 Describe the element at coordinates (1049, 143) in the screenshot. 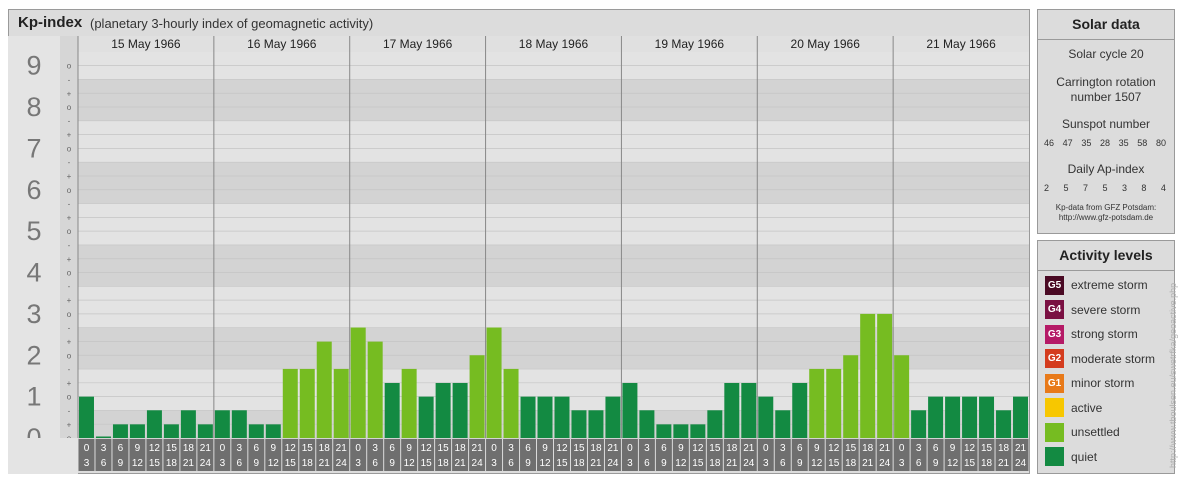

I see `sunspot-value: 46` at that location.